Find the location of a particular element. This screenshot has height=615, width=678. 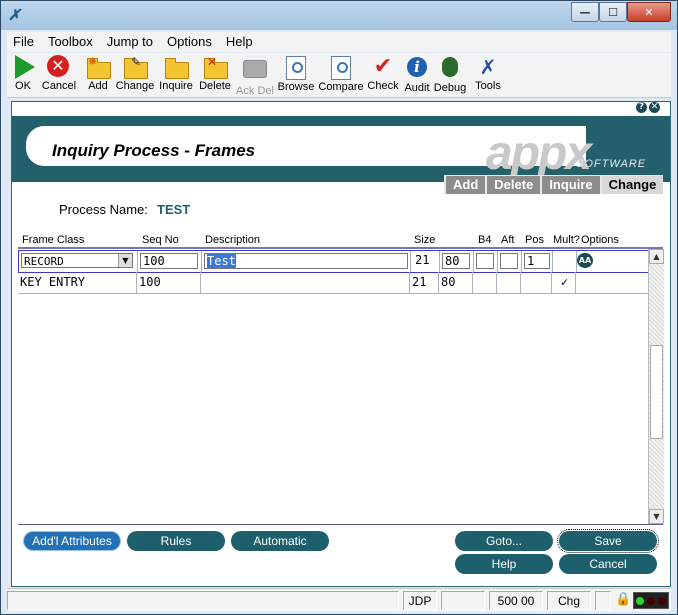

aft-input is located at coordinates (509, 261).